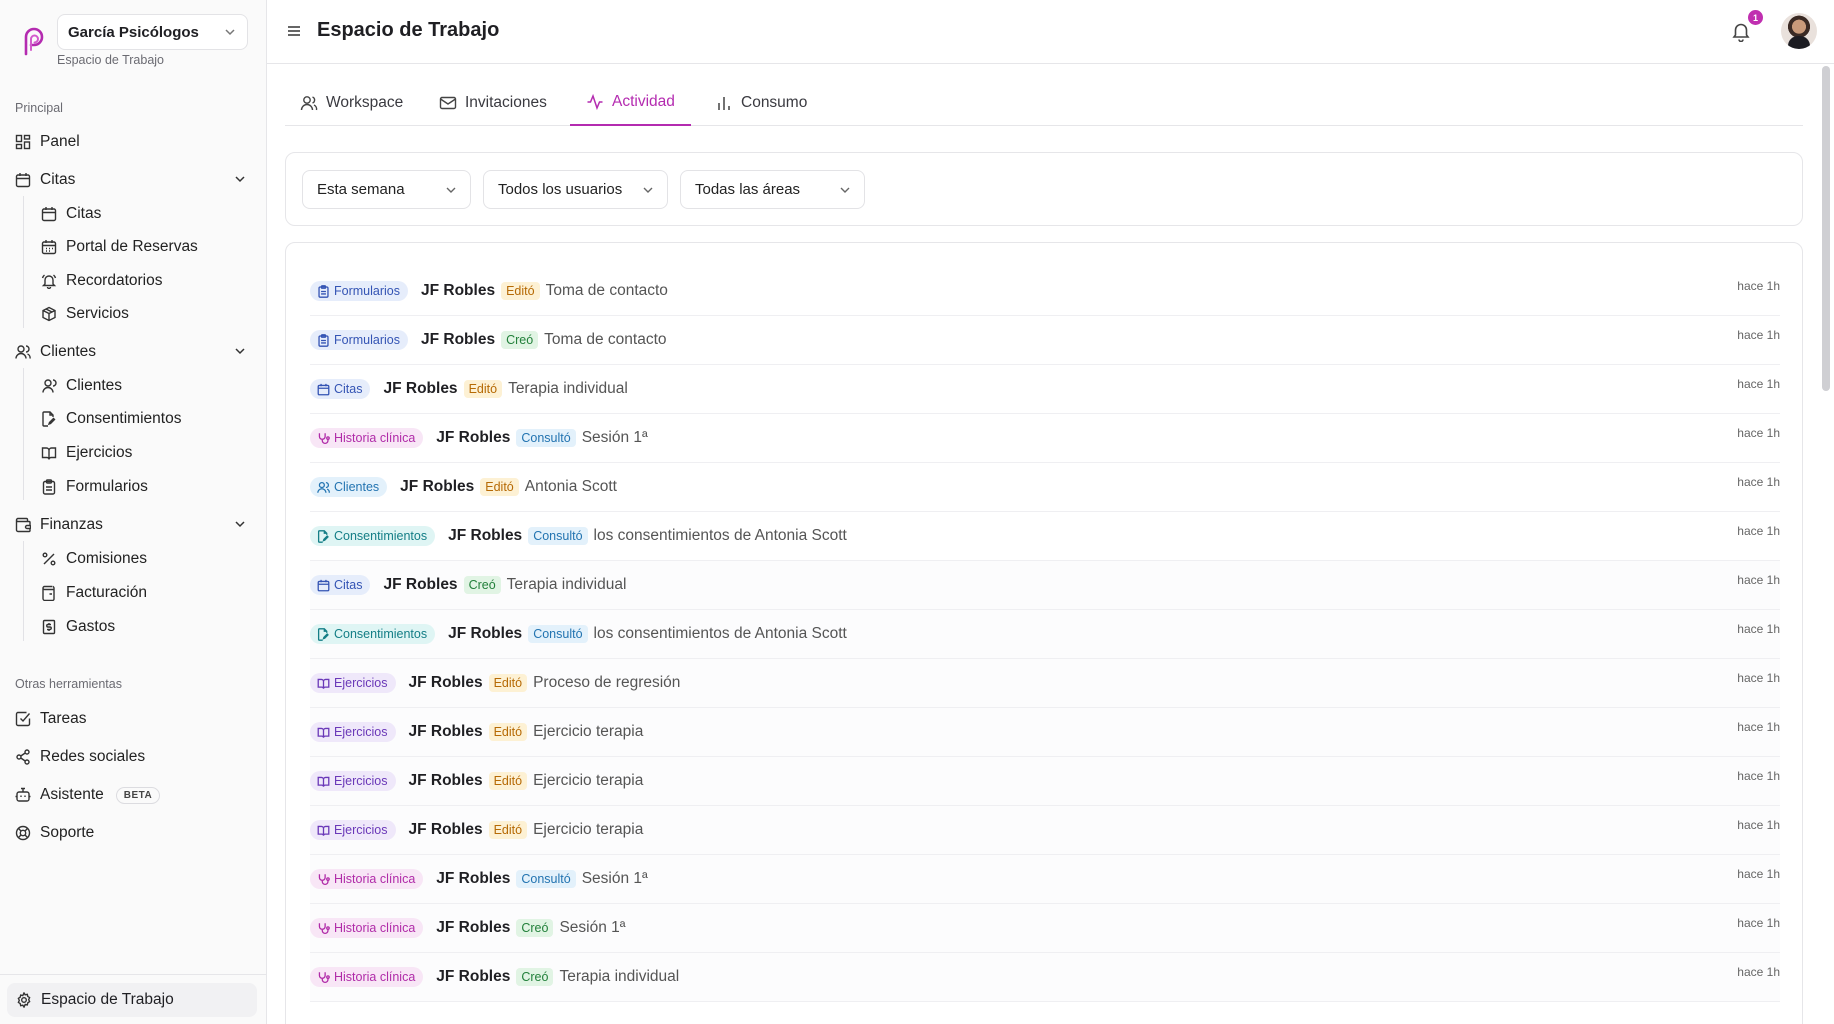 The height and width of the screenshot is (1024, 1834). What do you see at coordinates (357, 487) in the screenshot?
I see `category-label: Clientes` at bounding box center [357, 487].